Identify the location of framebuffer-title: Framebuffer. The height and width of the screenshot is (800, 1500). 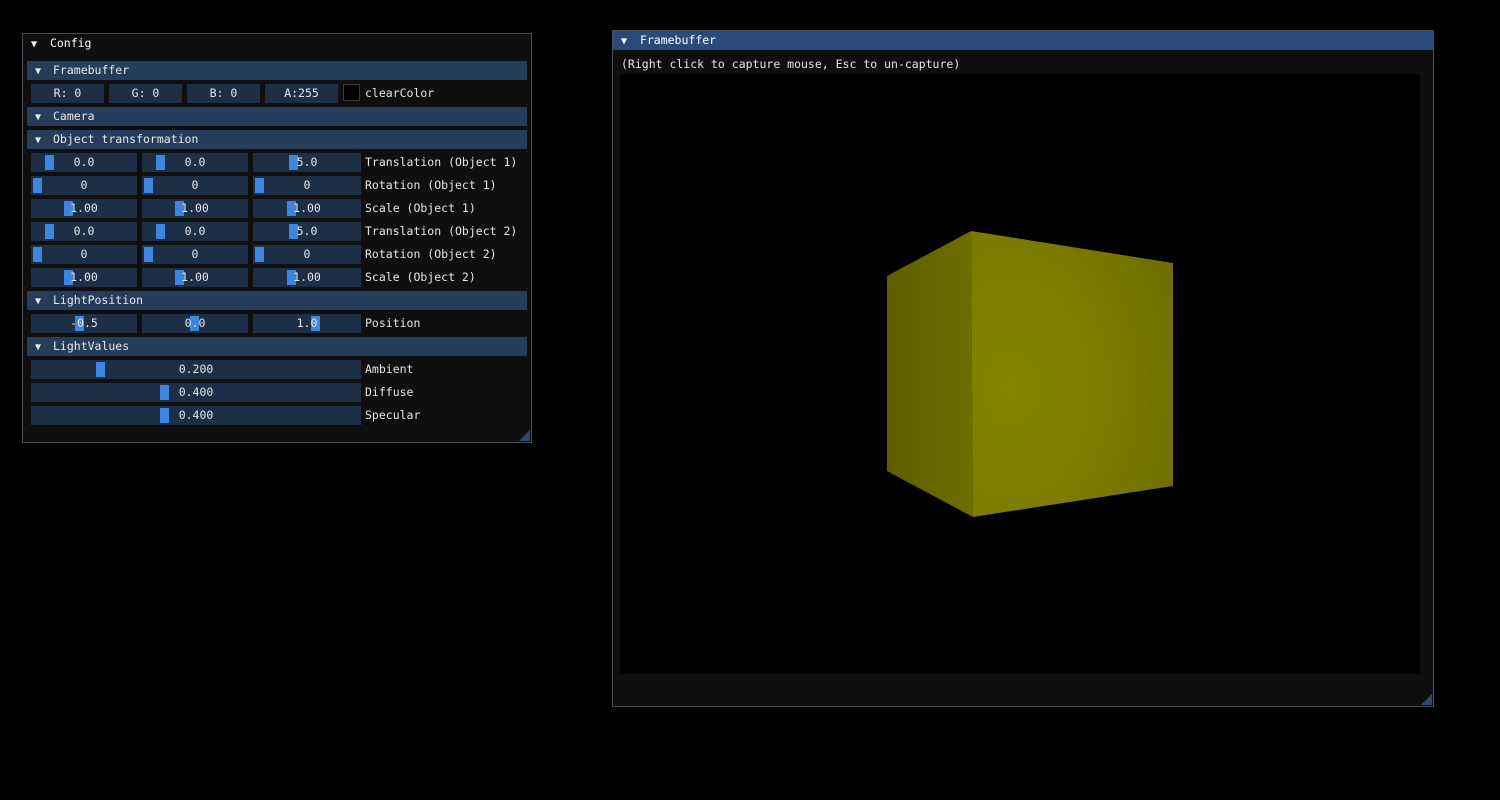
(678, 40).